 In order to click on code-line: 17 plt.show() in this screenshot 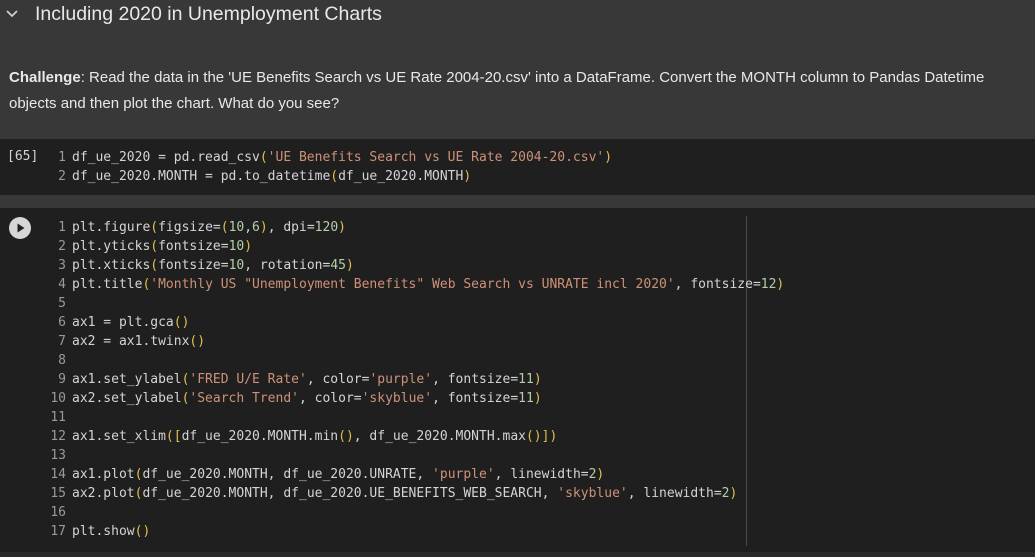, I will do `click(415, 531)`.